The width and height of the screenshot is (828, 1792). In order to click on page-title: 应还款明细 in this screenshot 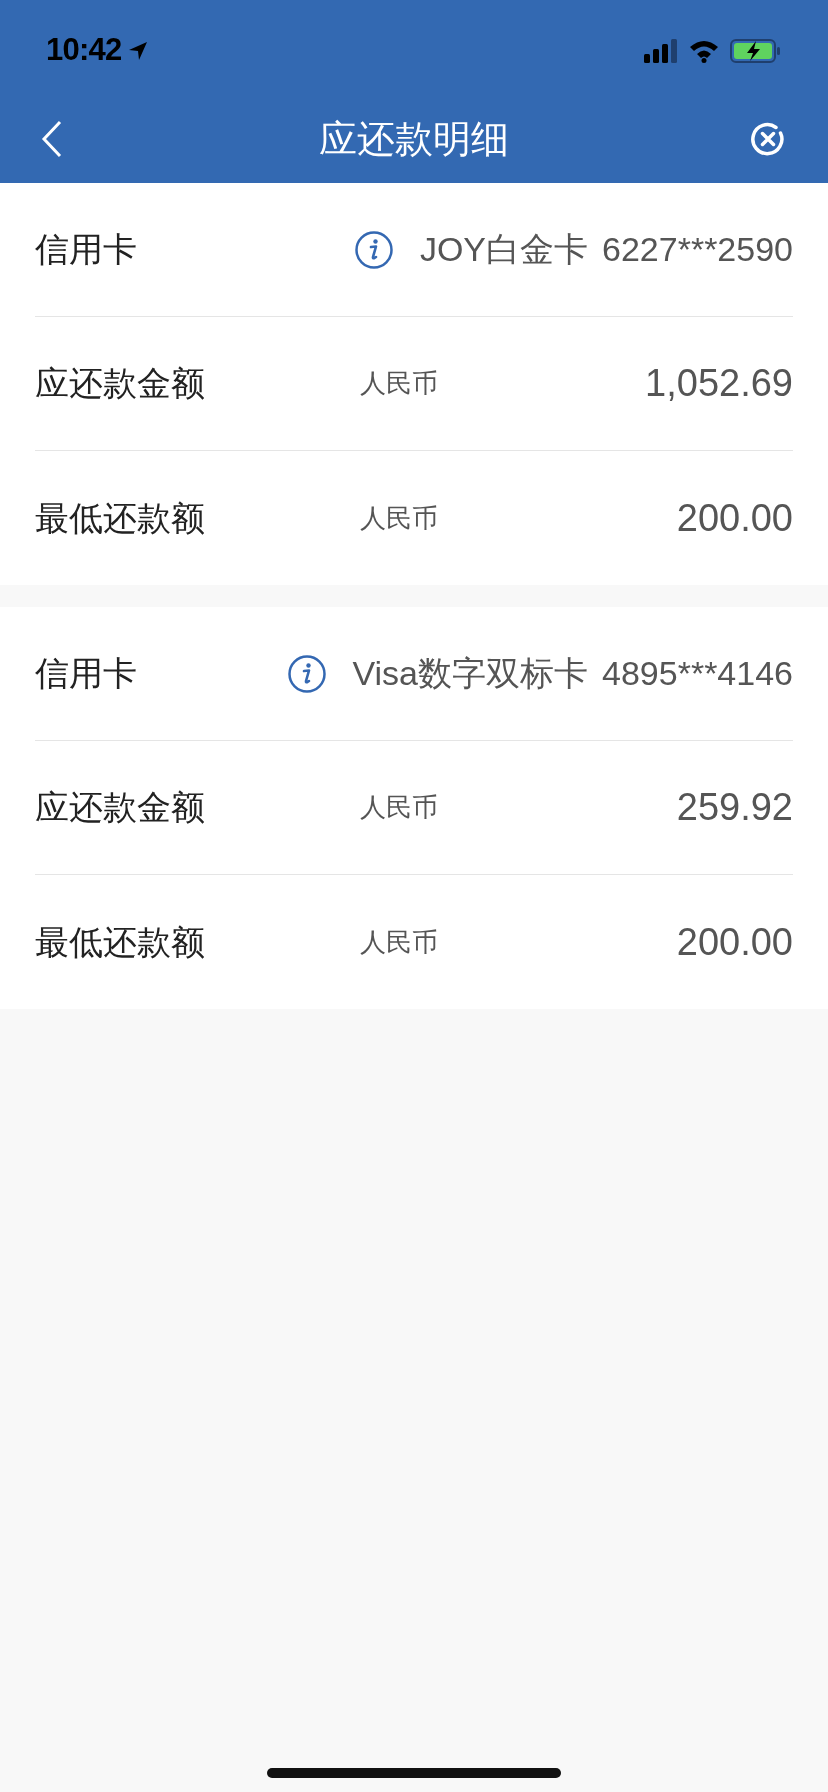, I will do `click(414, 139)`.